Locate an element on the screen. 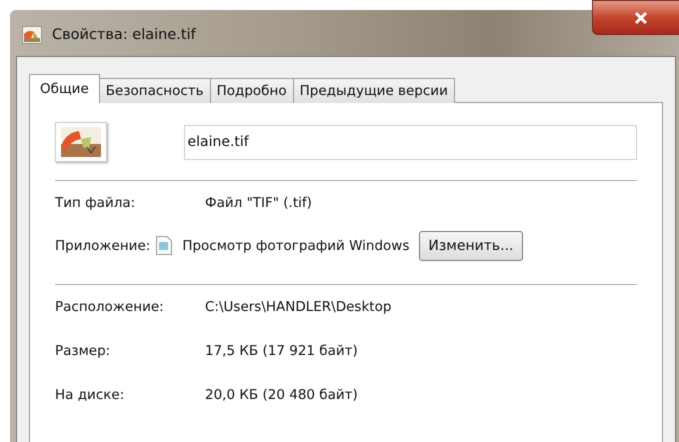 The width and height of the screenshot is (679, 442). tab: Предыдущие версии is located at coordinates (373, 90).